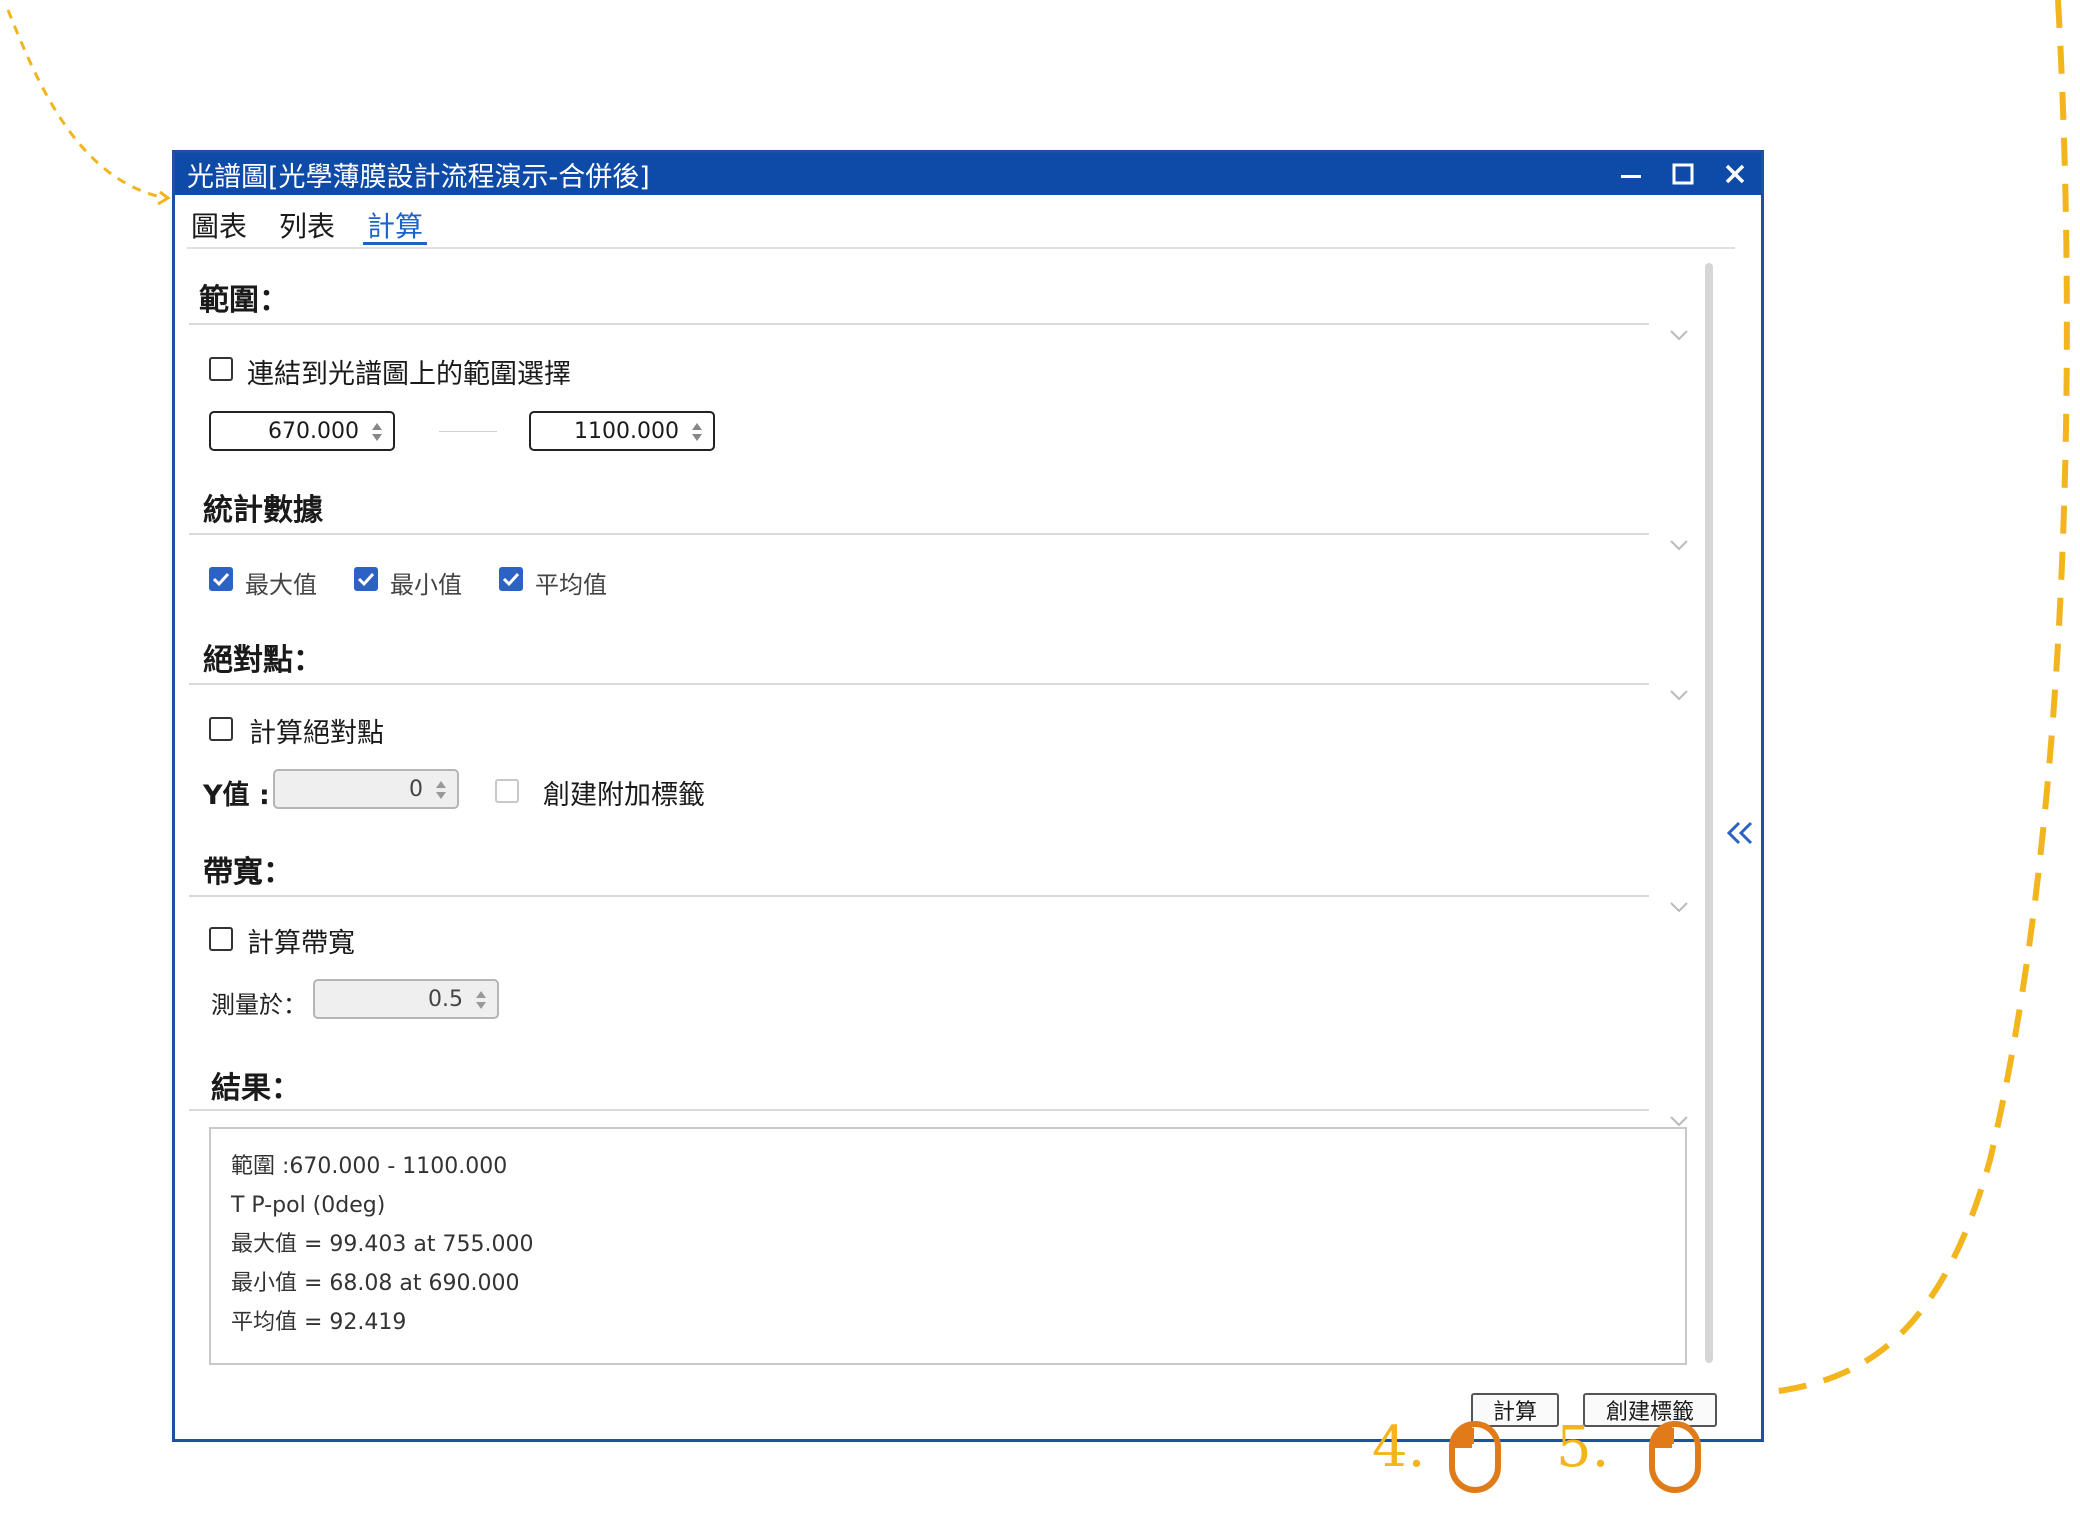  What do you see at coordinates (281, 585) in the screenshot?
I see `max-value-label: 最大值` at bounding box center [281, 585].